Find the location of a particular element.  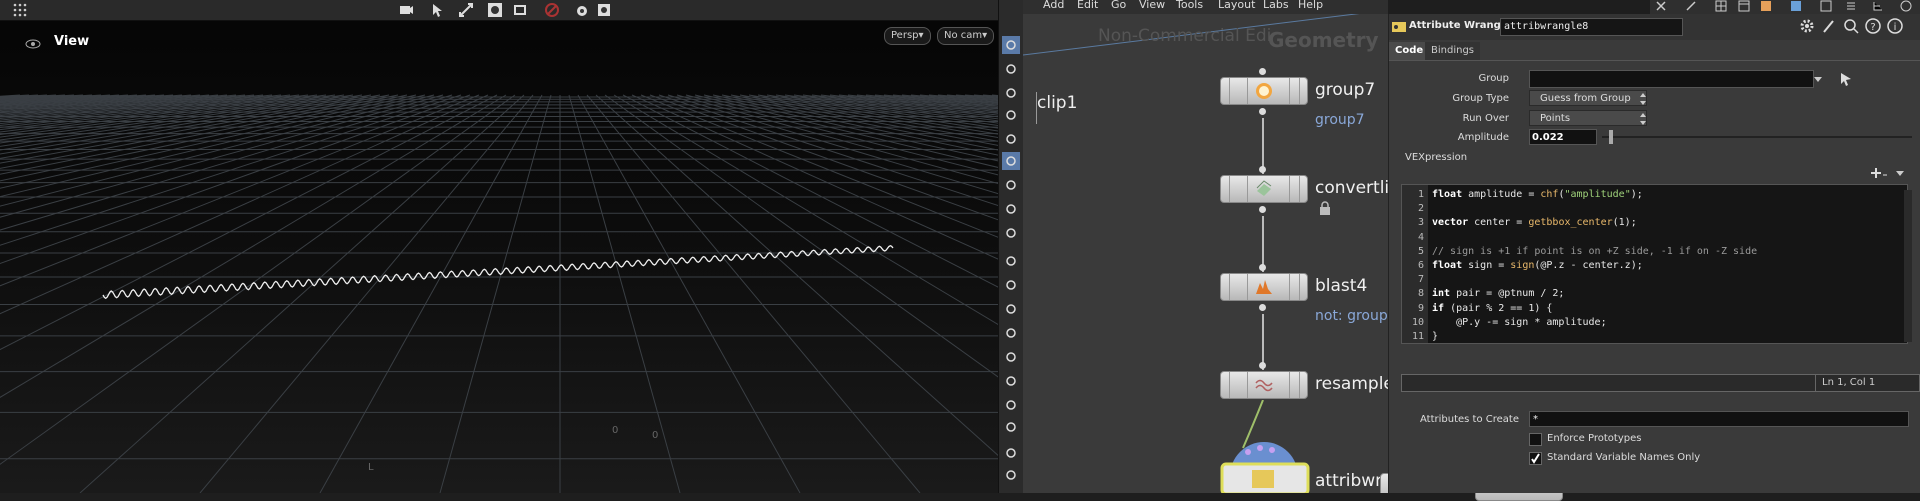

pin-icon is located at coordinates (1011, 309).